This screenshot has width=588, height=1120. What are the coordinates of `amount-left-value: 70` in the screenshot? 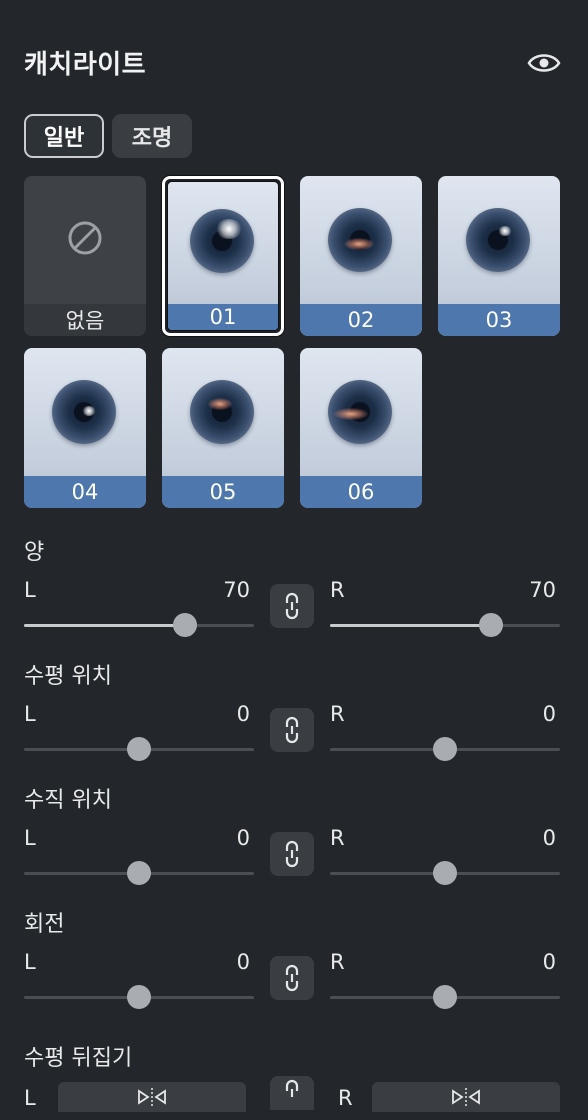 It's located at (236, 590).